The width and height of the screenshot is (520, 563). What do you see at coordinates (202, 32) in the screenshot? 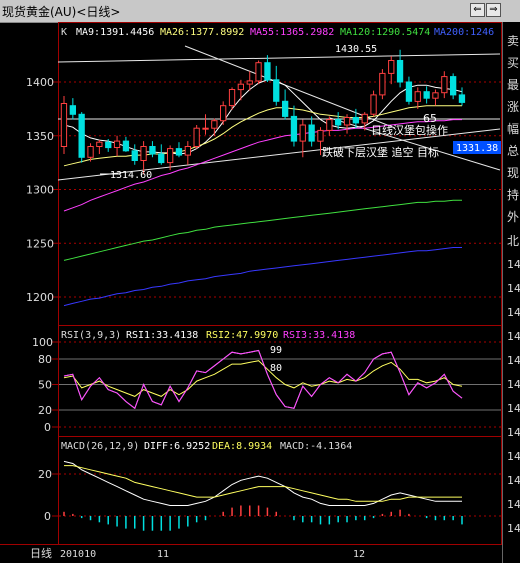
I see `ma26-label: MA26:1377.8992` at bounding box center [202, 32].